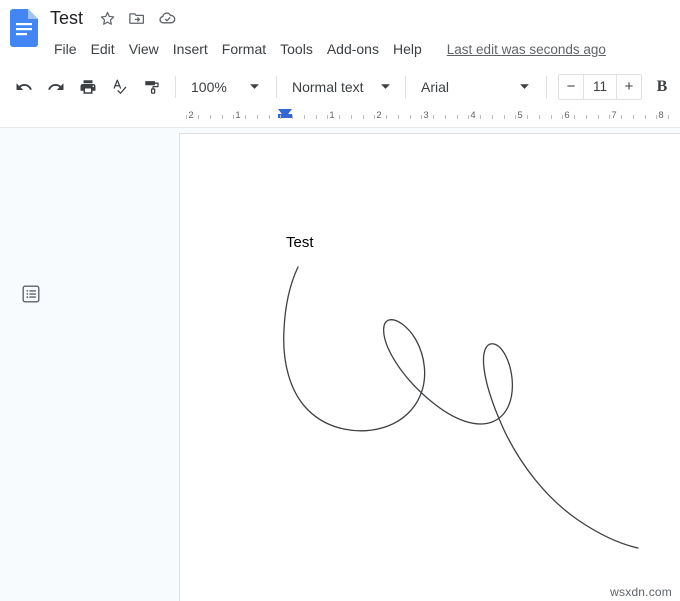 Image resolution: width=680 pixels, height=601 pixels. Describe the element at coordinates (473, 115) in the screenshot. I see `ruler-number: 4` at that location.